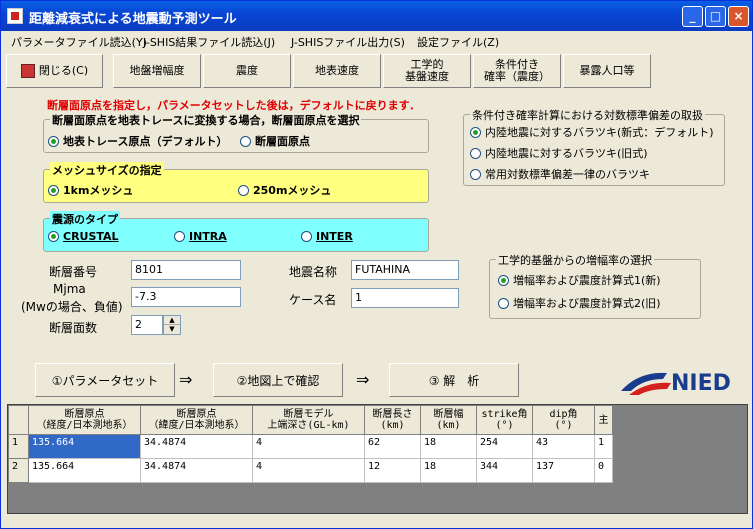 This screenshot has width=753, height=529. Describe the element at coordinates (603, 420) in the screenshot. I see `col-header-main: 主` at that location.